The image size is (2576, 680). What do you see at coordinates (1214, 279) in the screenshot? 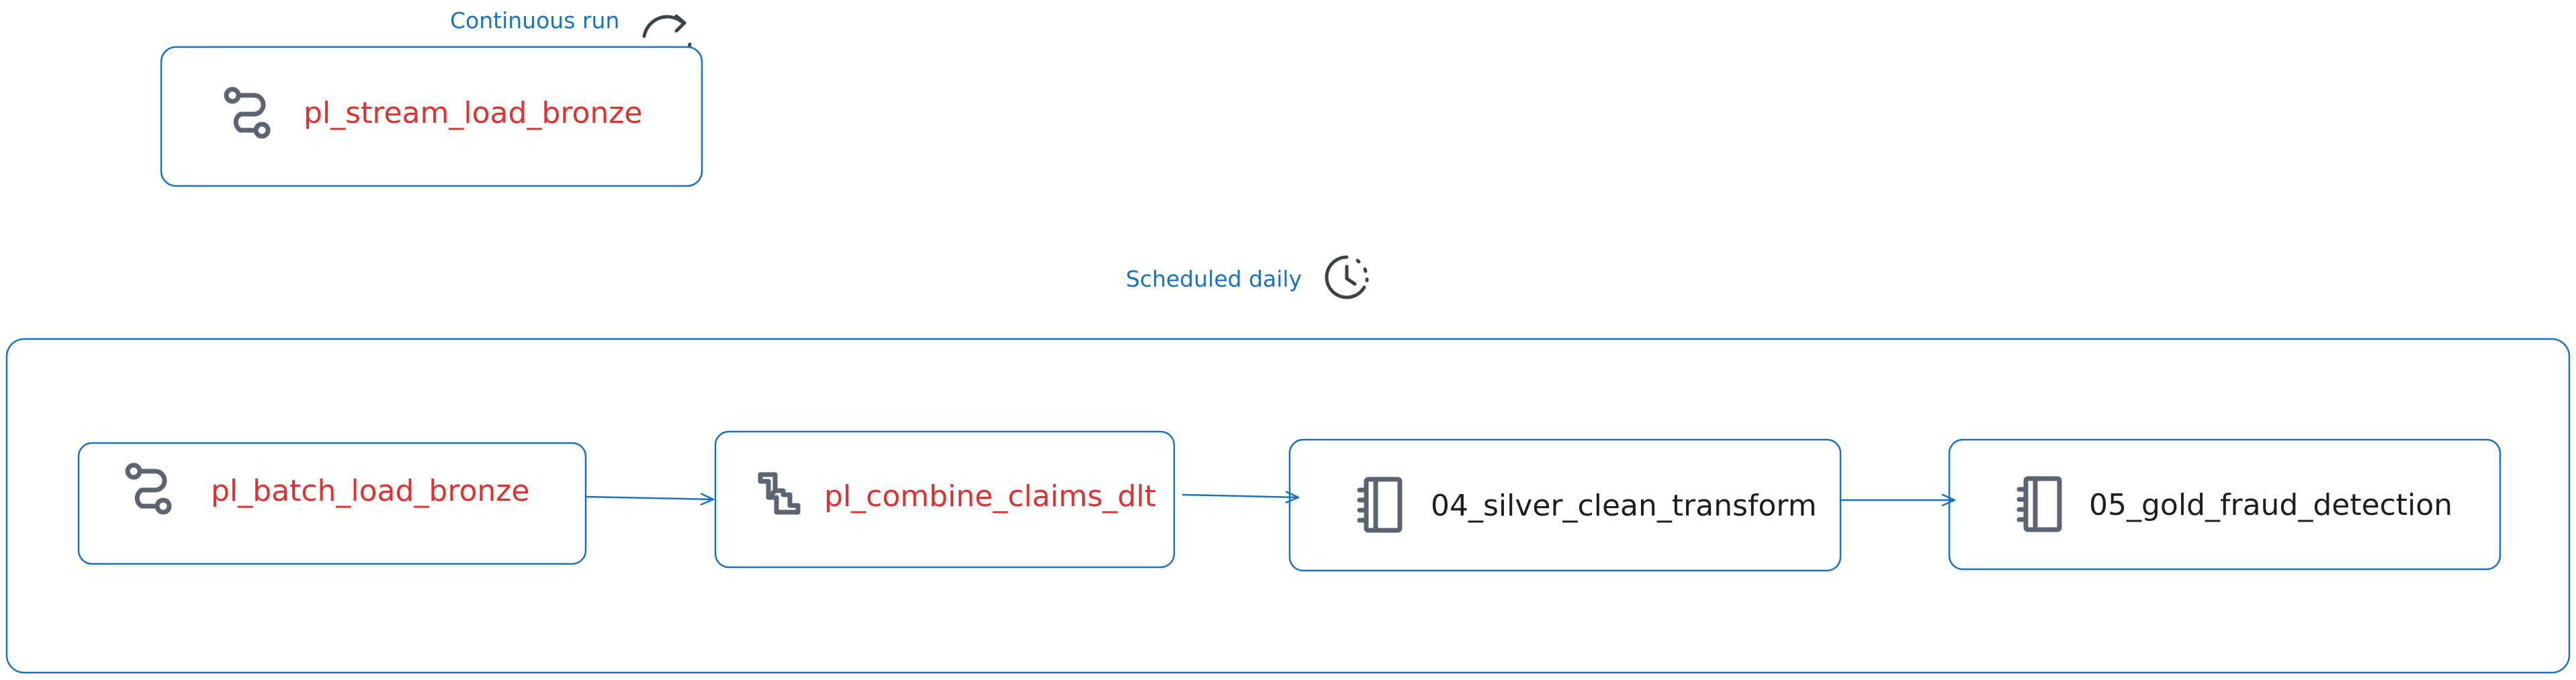
I see `scheduled-daily-caption: Scheduled daily` at bounding box center [1214, 279].